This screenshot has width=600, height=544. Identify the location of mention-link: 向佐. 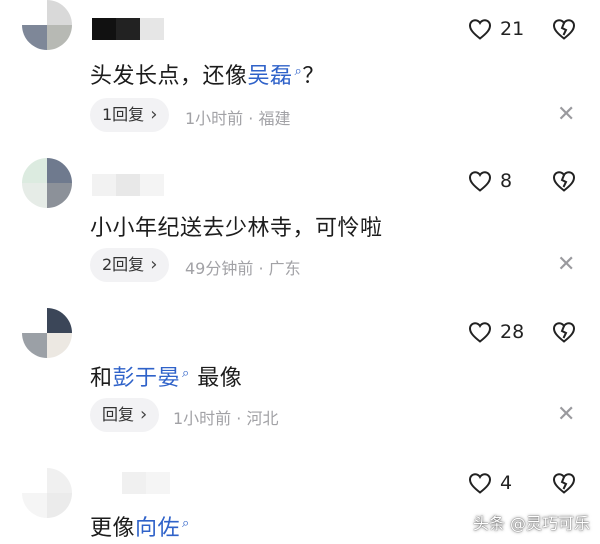
(157, 528).